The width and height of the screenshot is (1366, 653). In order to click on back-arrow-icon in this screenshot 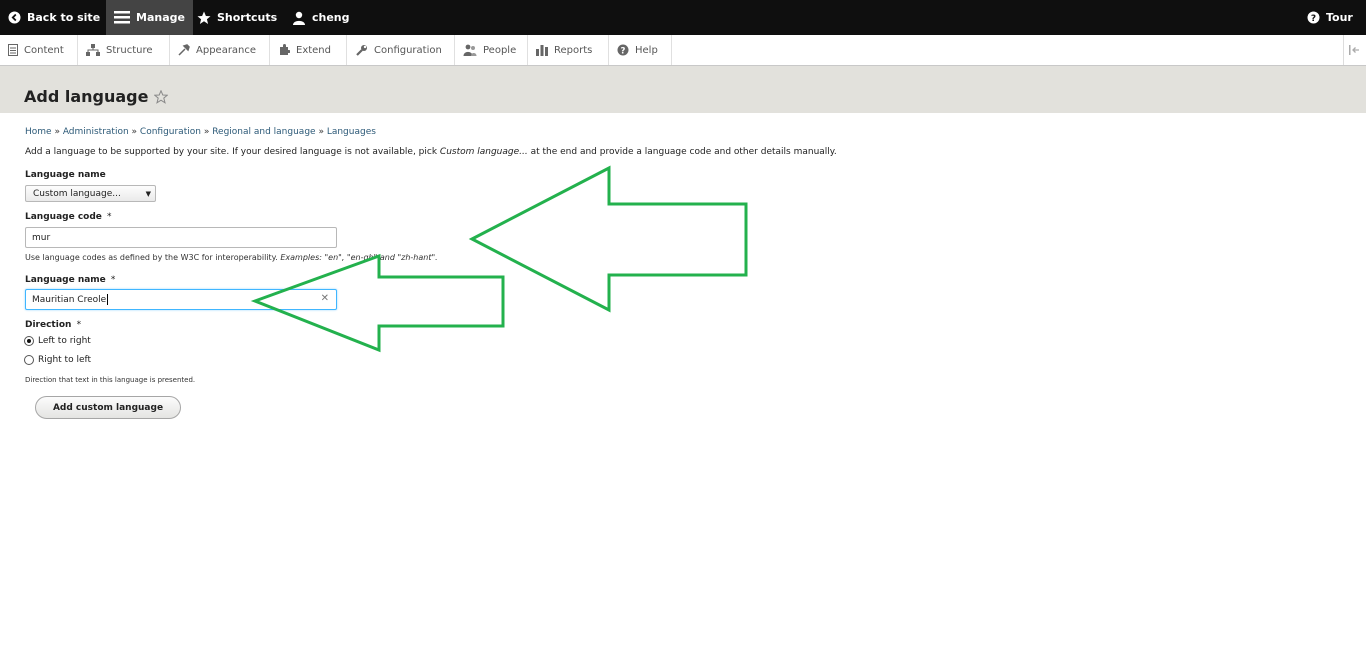, I will do `click(14, 17)`.